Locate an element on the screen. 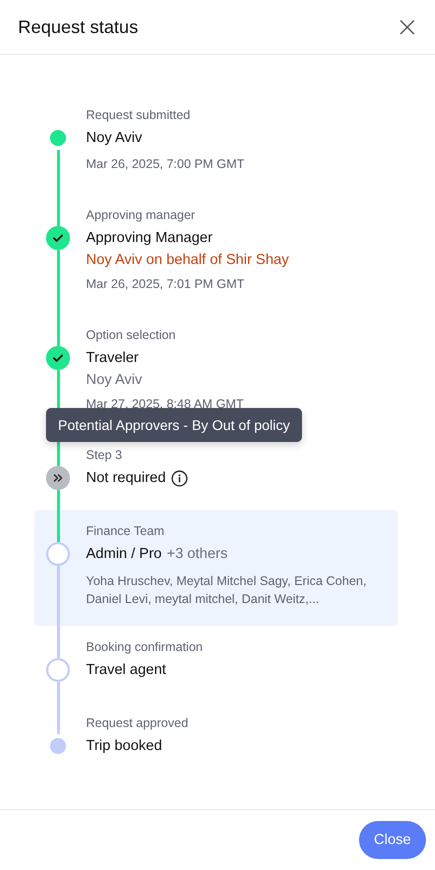  step-title: Approving Manager is located at coordinates (149, 238).